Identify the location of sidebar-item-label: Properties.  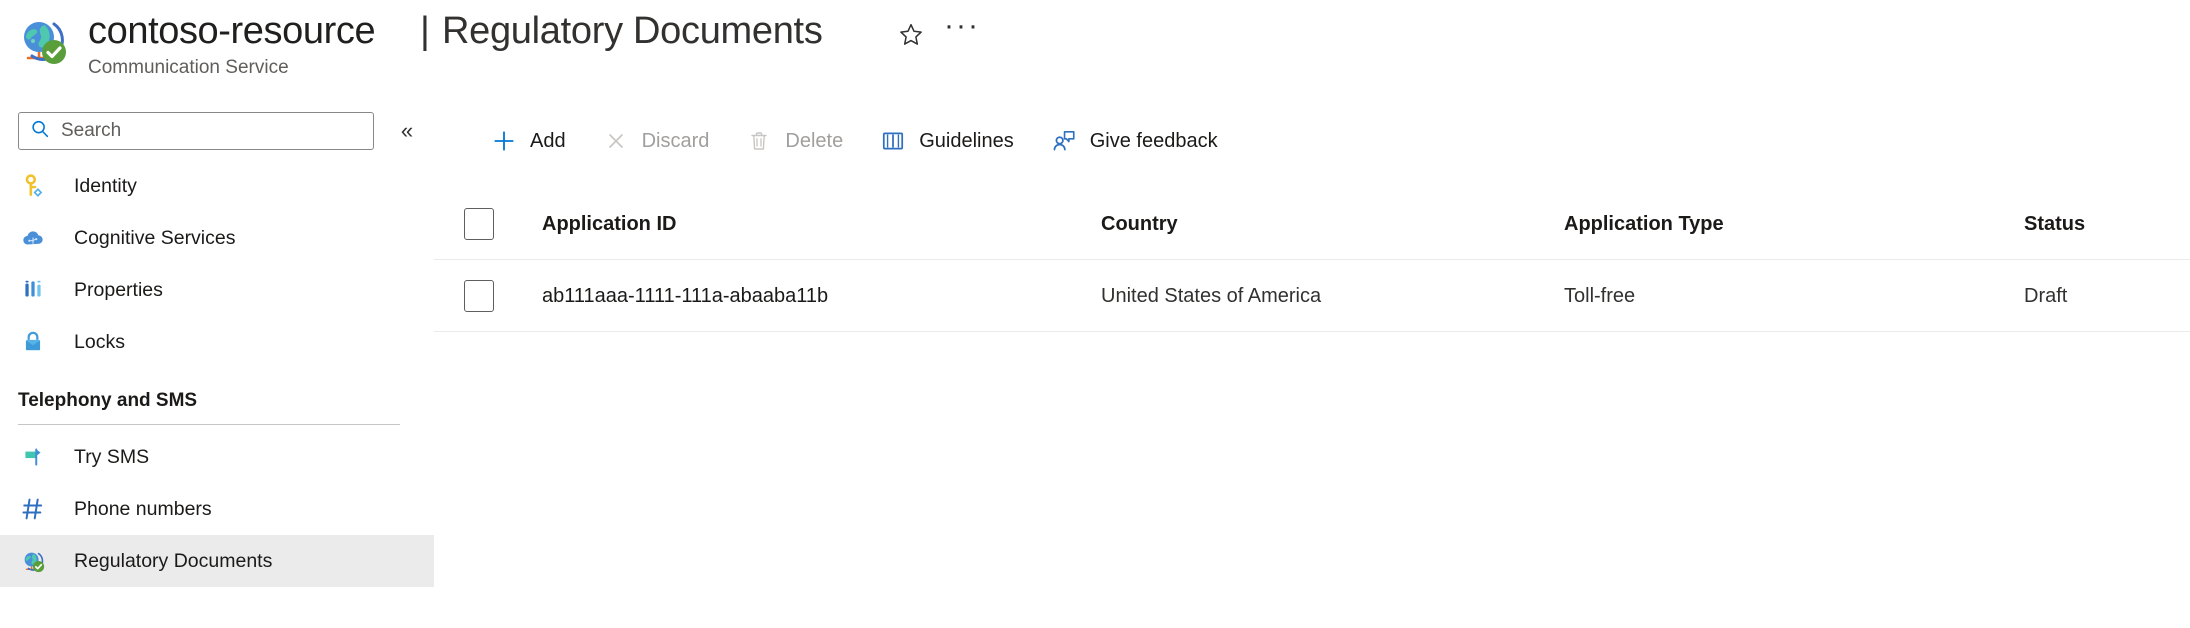
(118, 289).